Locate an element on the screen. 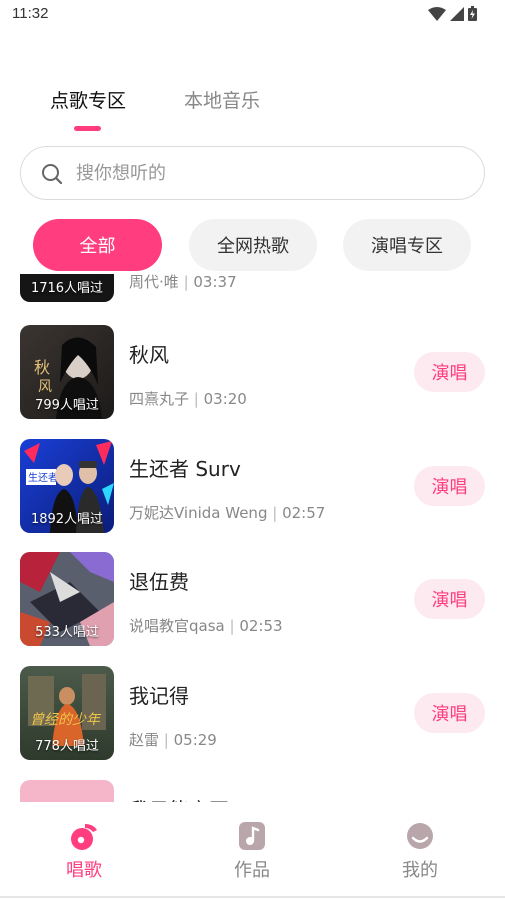 The height and width of the screenshot is (900, 505). song-cover: 秋 风 799人唱过 is located at coordinates (67, 372).